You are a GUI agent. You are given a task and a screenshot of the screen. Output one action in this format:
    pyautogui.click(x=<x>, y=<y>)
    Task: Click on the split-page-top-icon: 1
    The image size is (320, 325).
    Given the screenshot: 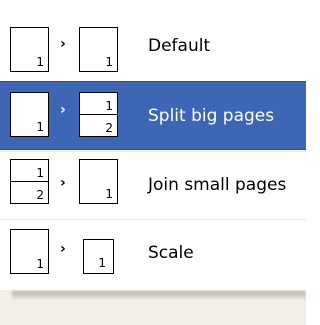 What is the action you would take?
    pyautogui.click(x=98, y=103)
    